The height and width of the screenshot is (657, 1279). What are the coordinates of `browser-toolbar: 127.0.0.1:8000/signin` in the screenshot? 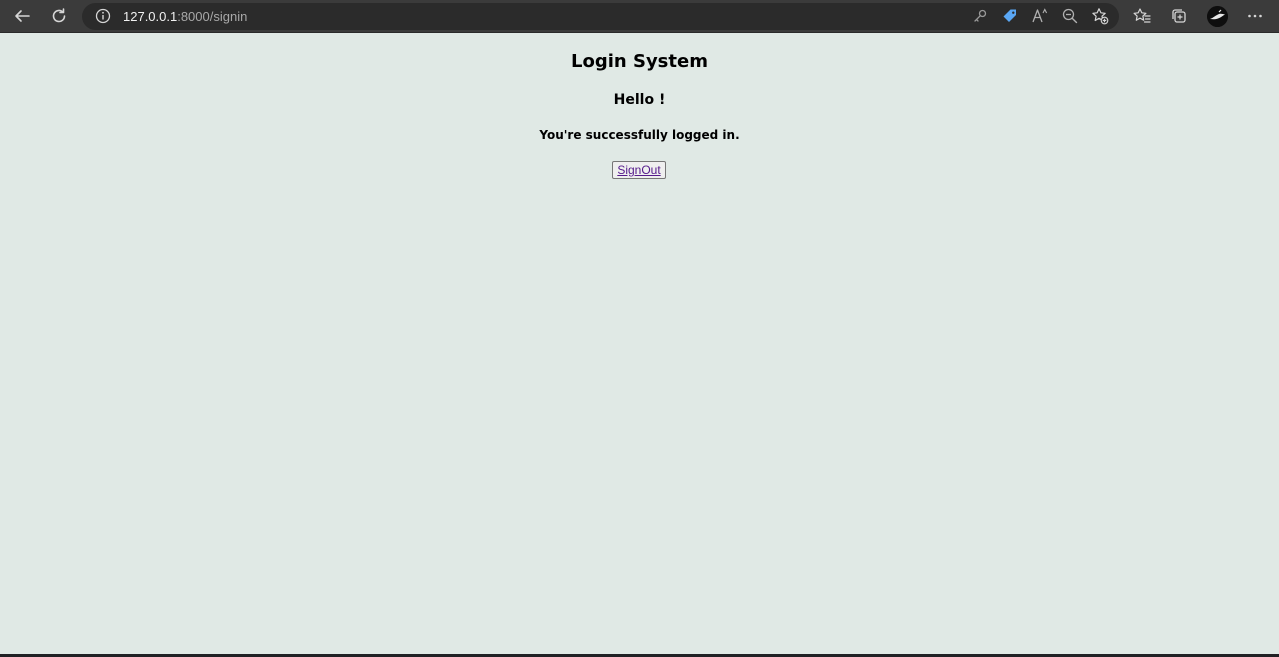 It's located at (639, 16).